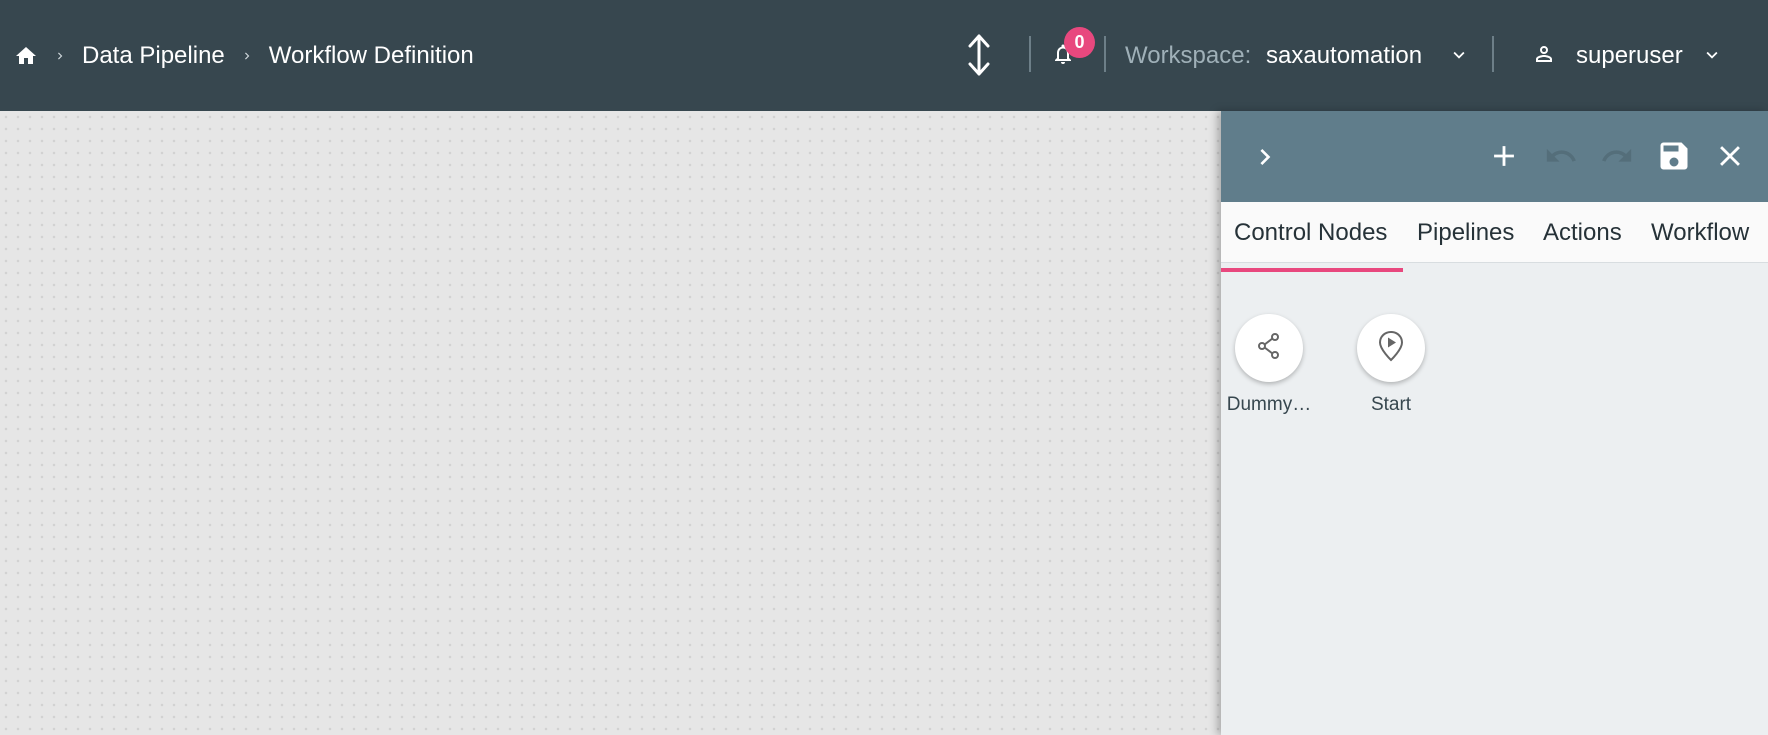 The height and width of the screenshot is (735, 1768). Describe the element at coordinates (1188, 55) in the screenshot. I see `workspace-label: Workspace:` at that location.